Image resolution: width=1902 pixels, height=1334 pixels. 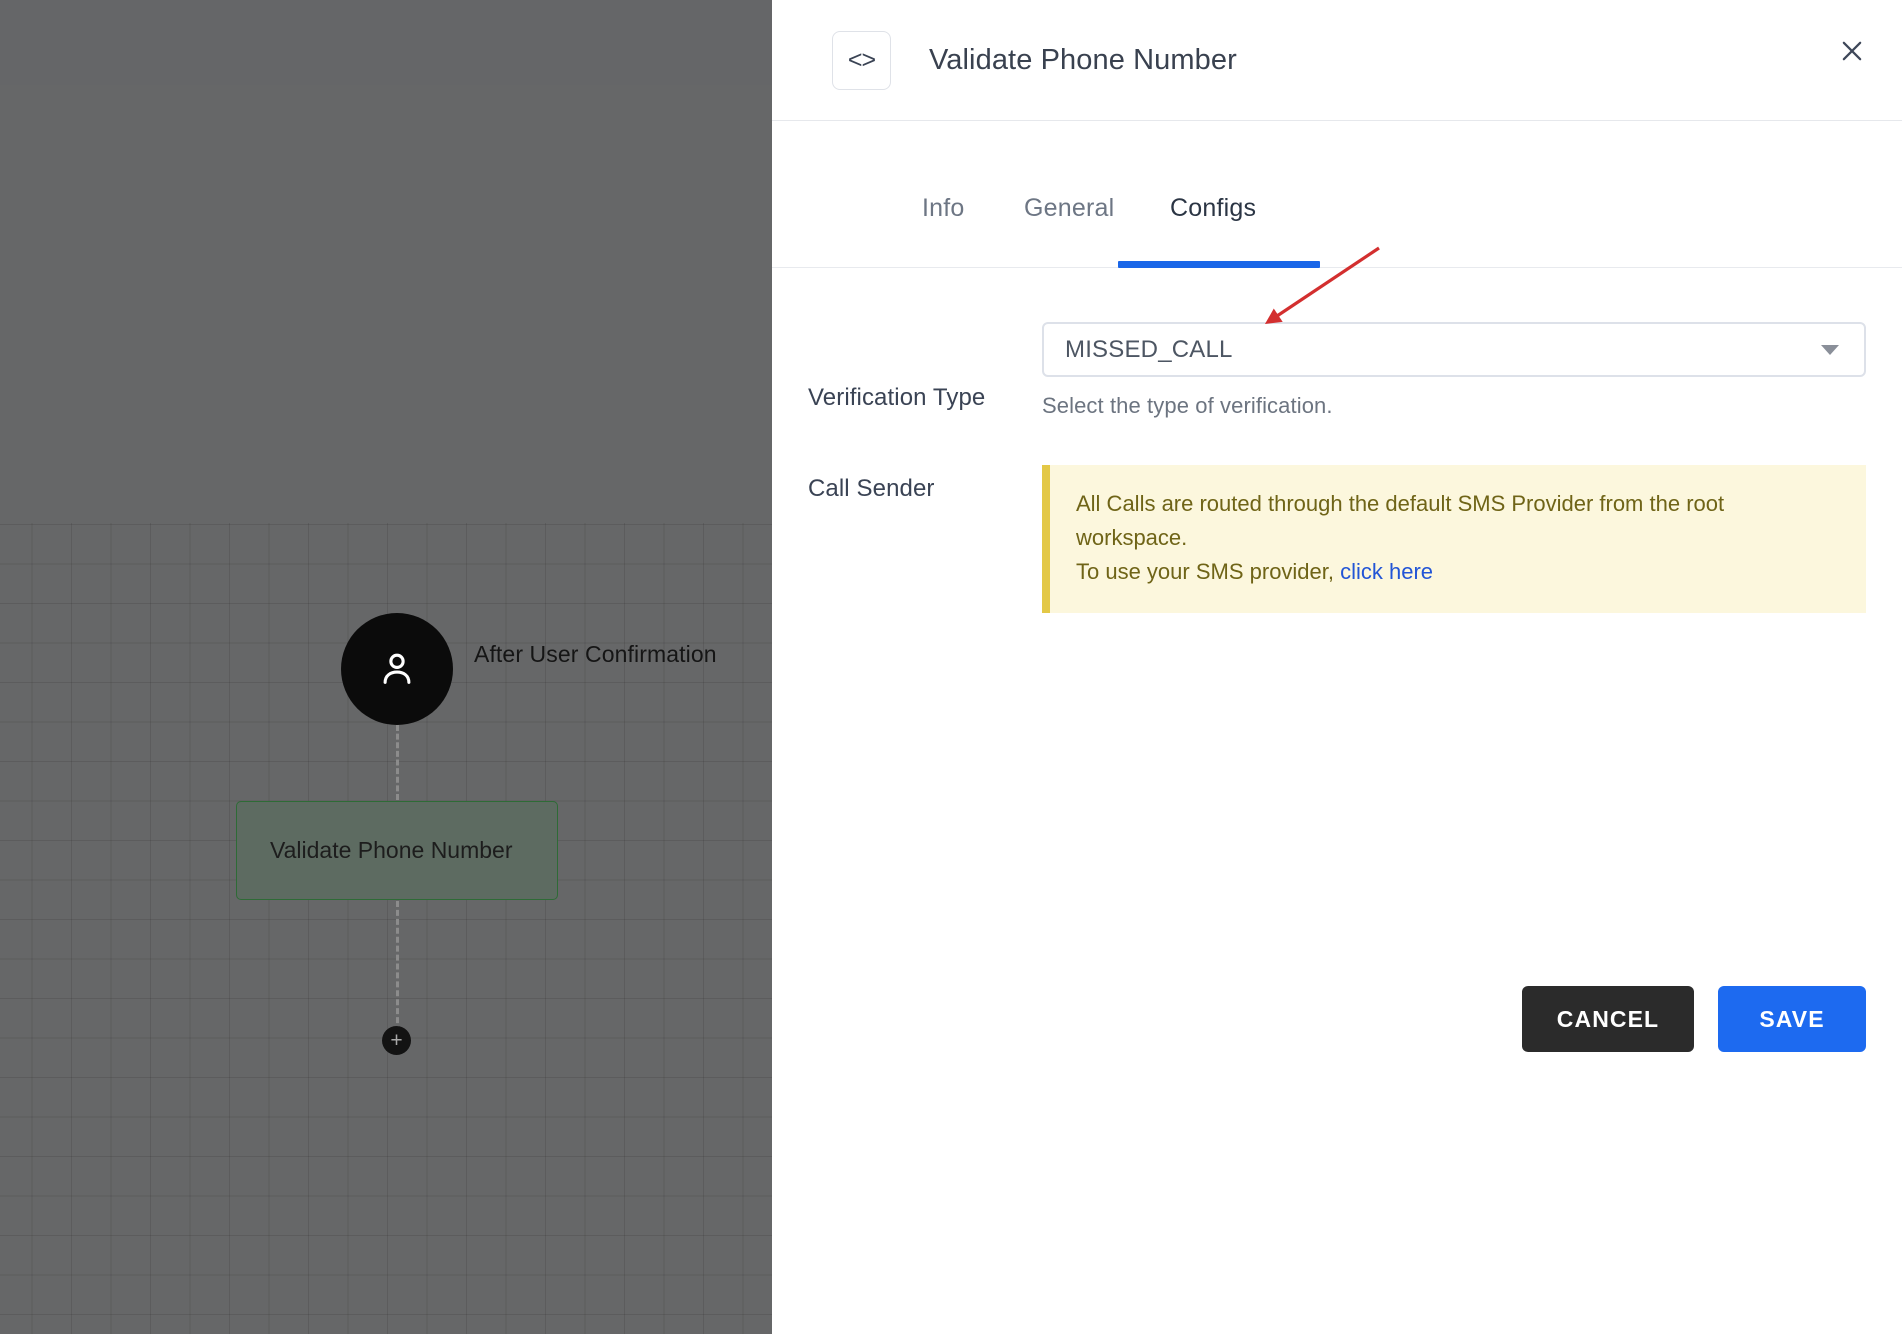 I want to click on tab-configs: Configs, so click(x=1213, y=219).